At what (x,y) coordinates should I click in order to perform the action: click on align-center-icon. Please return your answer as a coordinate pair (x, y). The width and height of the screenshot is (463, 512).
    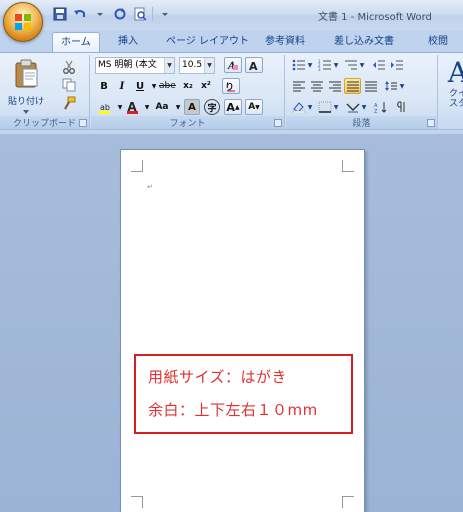
    Looking at the image, I should click on (316, 86).